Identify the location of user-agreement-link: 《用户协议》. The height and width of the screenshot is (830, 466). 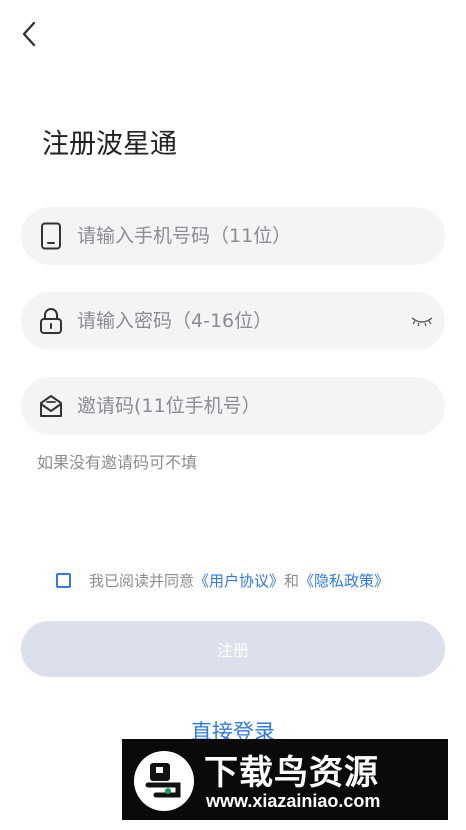
(239, 580).